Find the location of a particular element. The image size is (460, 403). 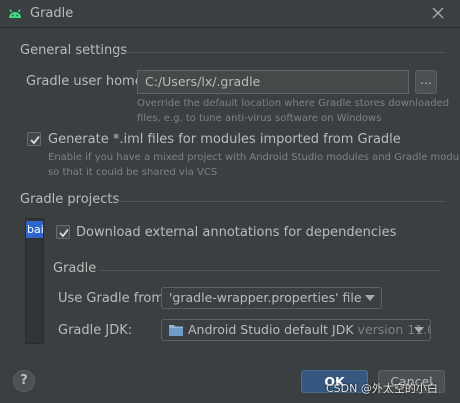

android-icon is located at coordinates (15, 13).